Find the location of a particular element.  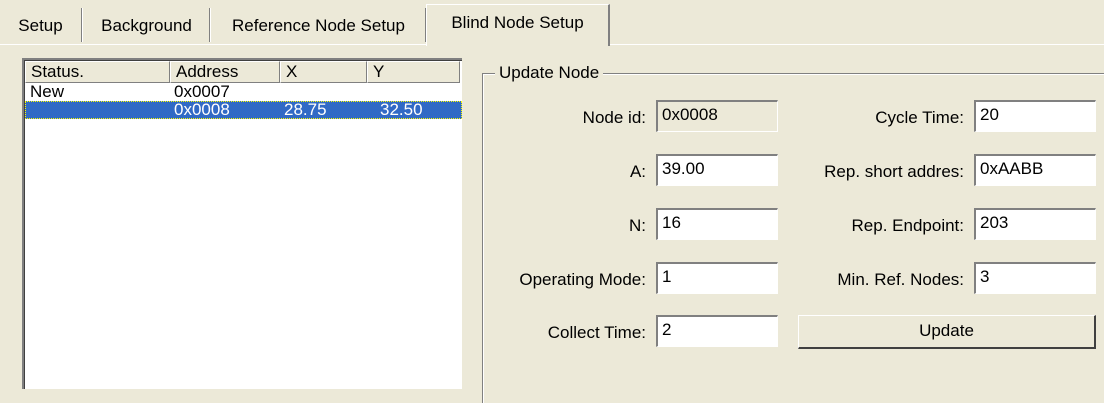

list-item-selected: 0x0008 28.75 32.50 is located at coordinates (243, 110).